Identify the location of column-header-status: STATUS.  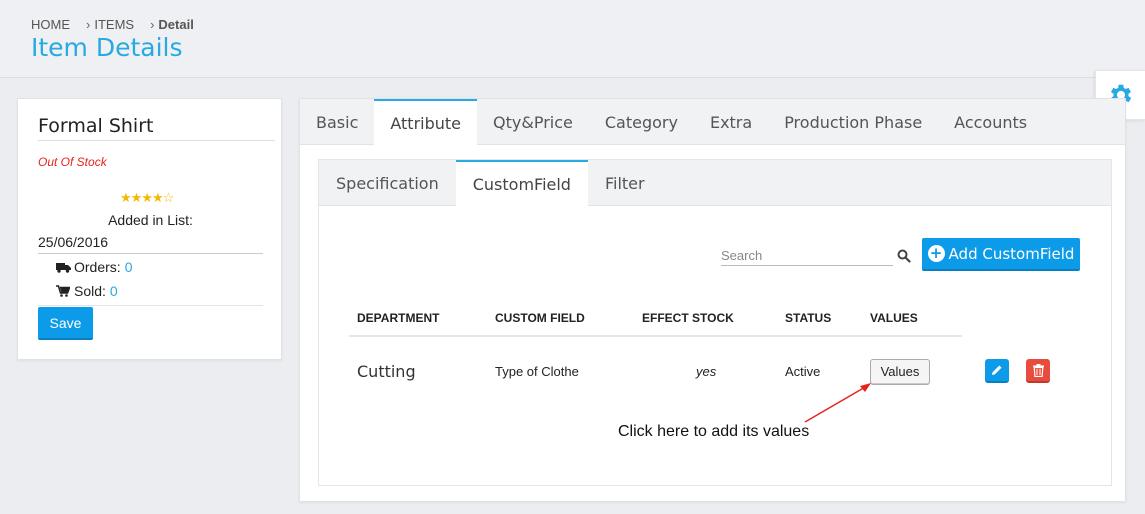
(819, 318).